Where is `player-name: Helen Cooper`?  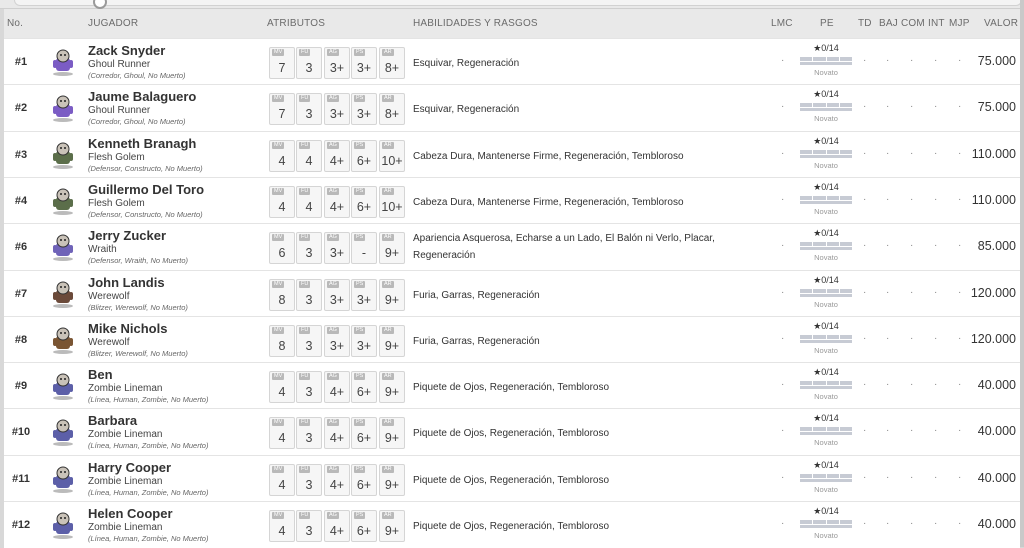 player-name: Helen Cooper is located at coordinates (130, 513).